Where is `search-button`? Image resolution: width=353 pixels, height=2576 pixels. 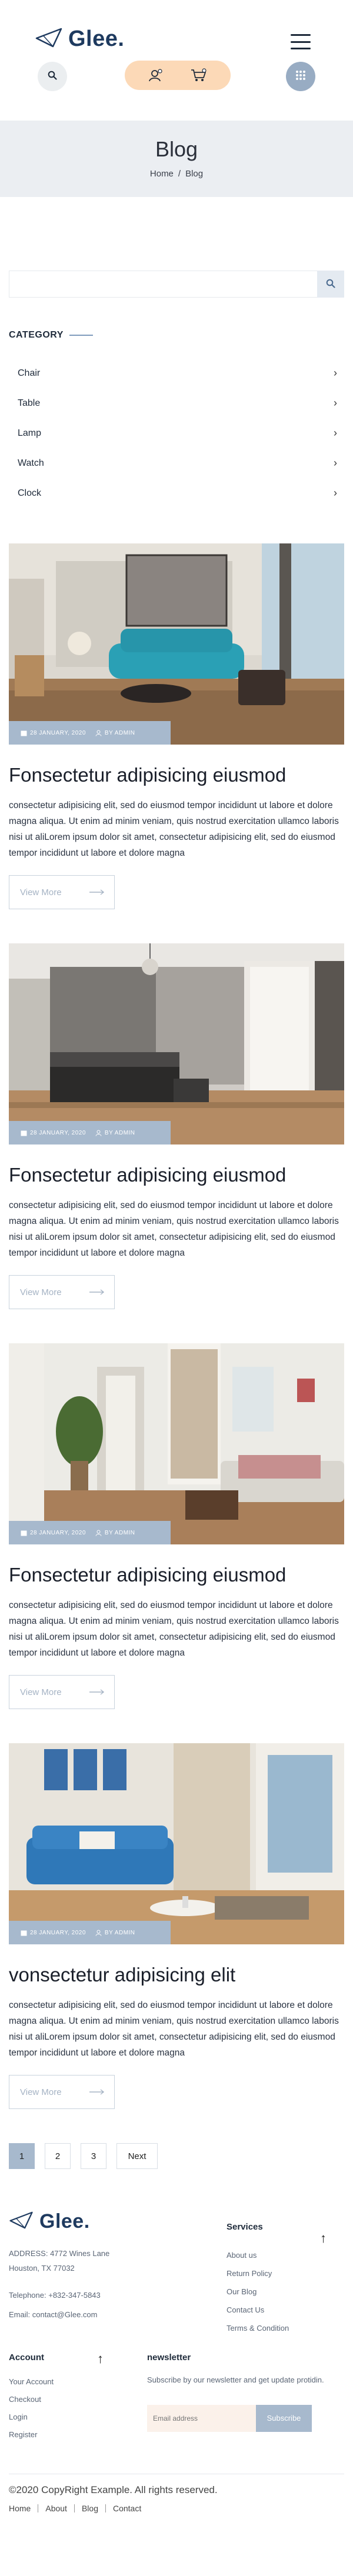
search-button is located at coordinates (330, 284).